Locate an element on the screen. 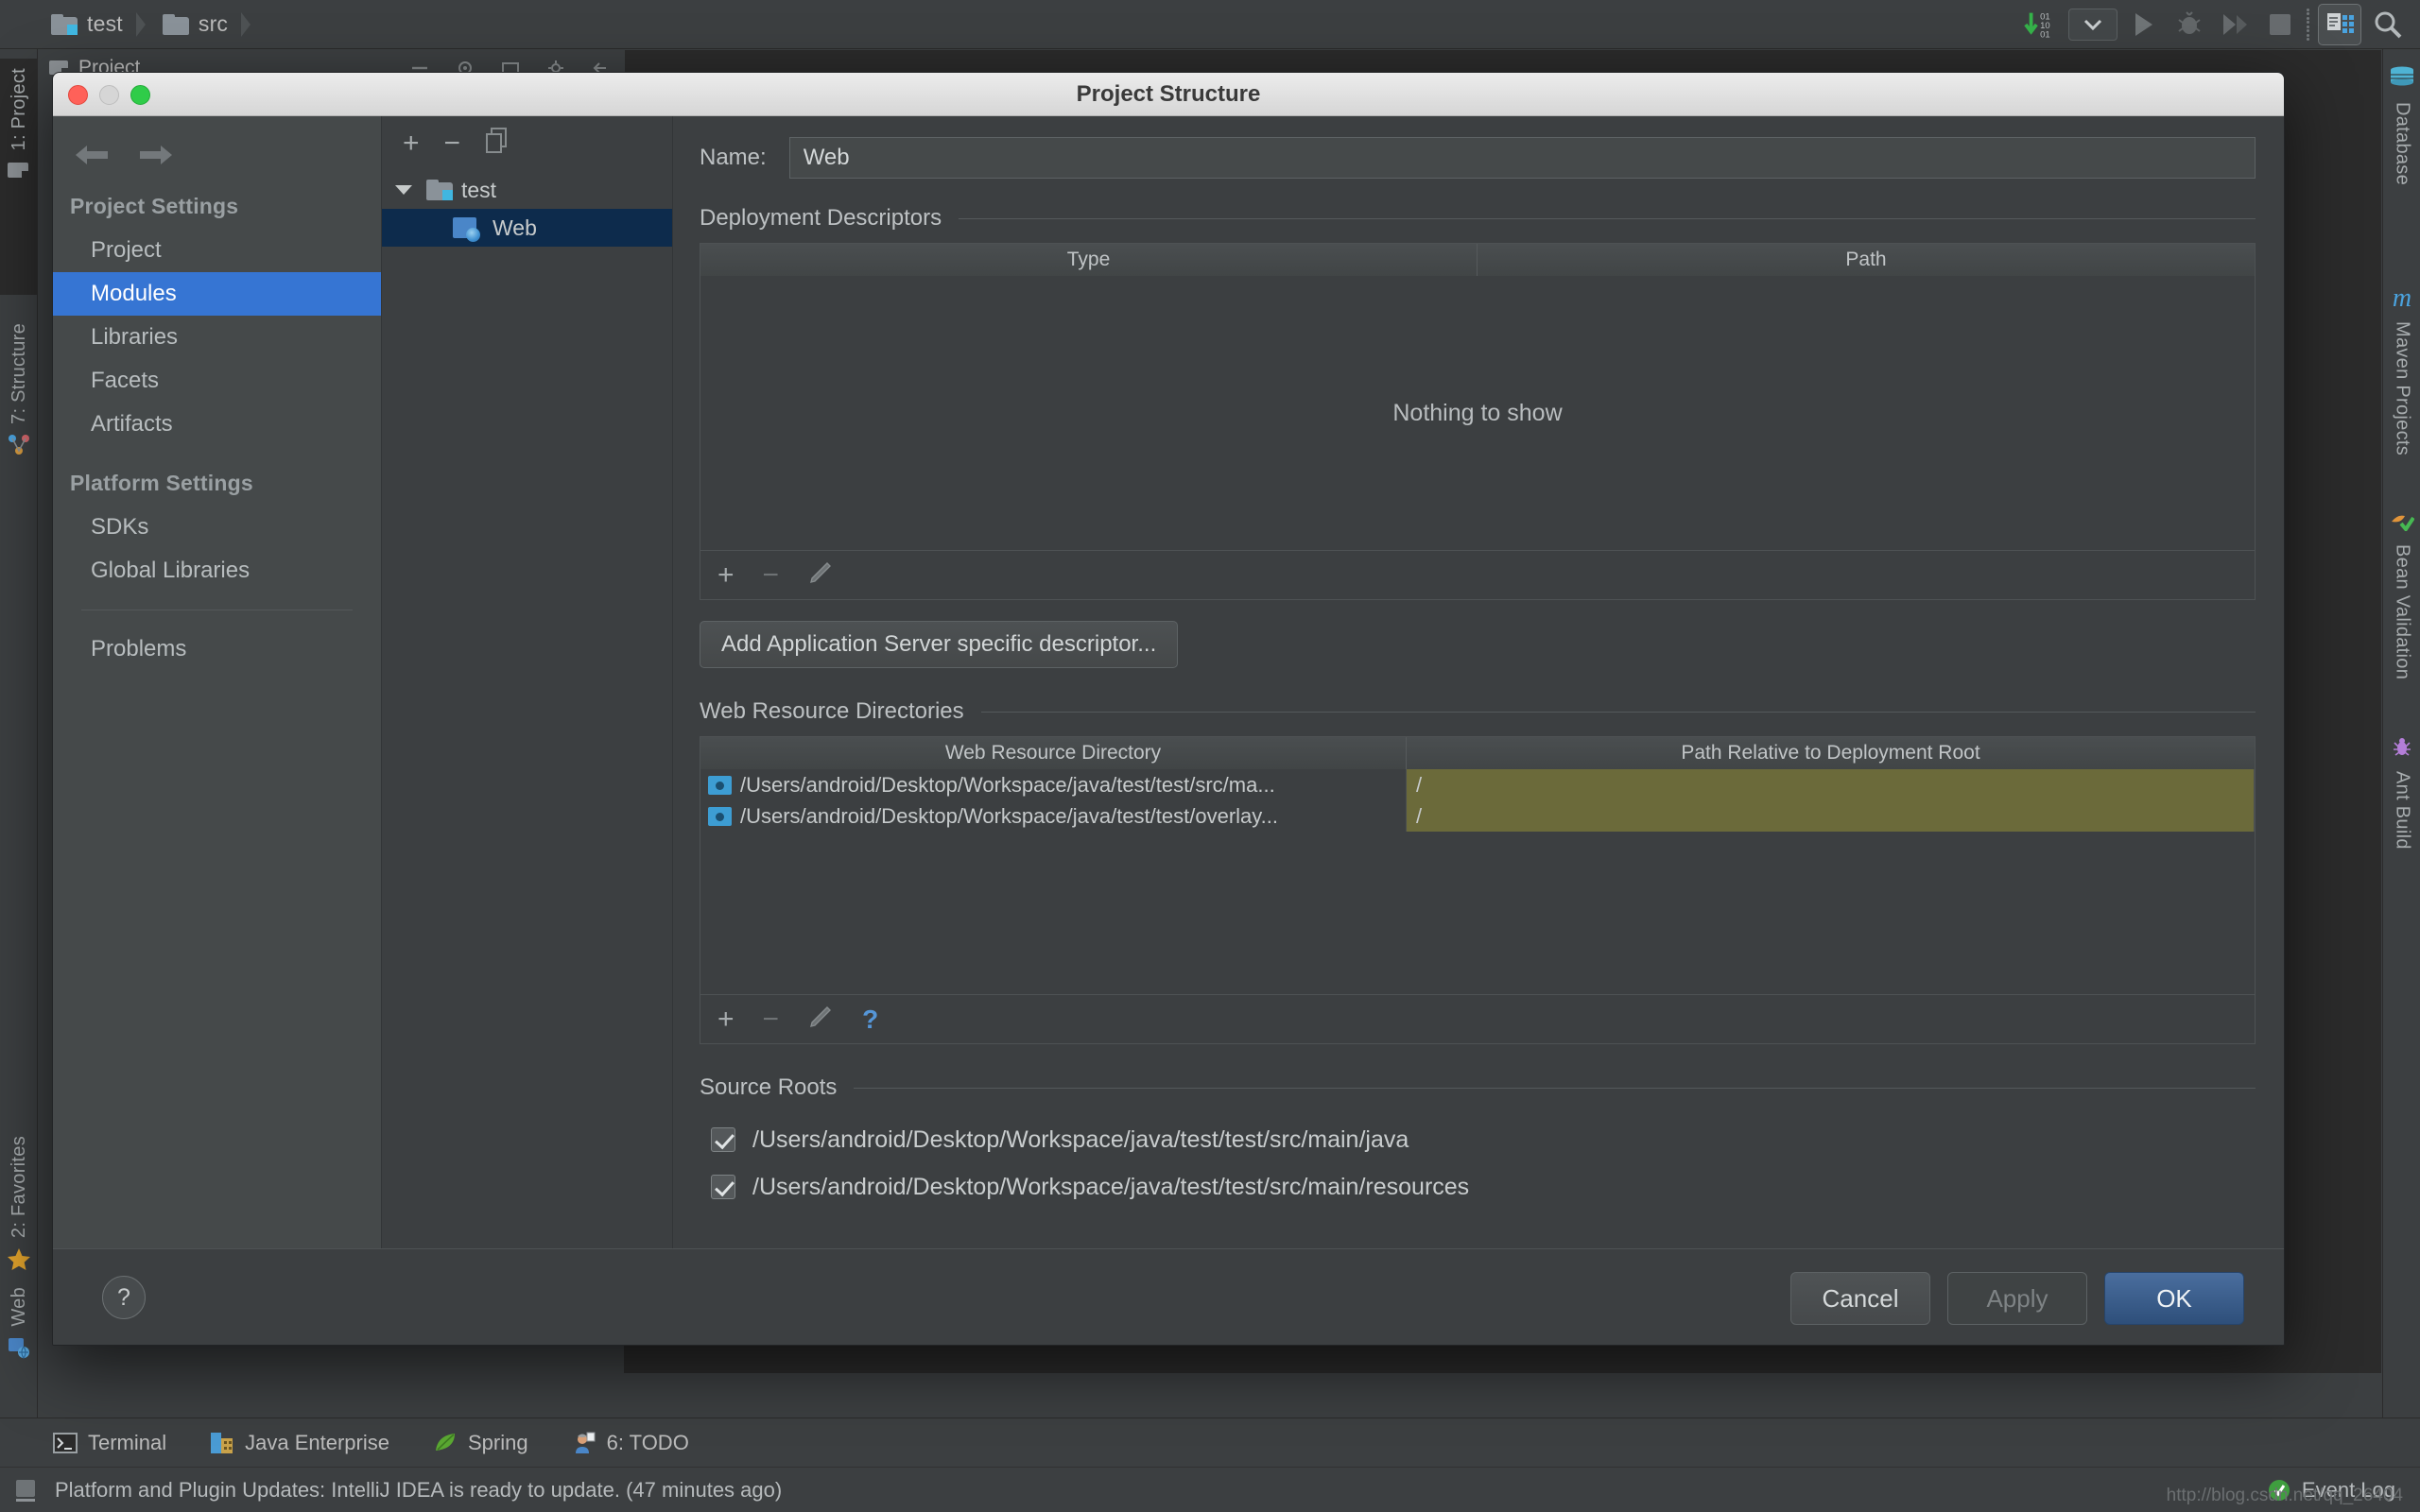 The width and height of the screenshot is (2420, 1512). sidebar-item-modules: Modules is located at coordinates (217, 294).